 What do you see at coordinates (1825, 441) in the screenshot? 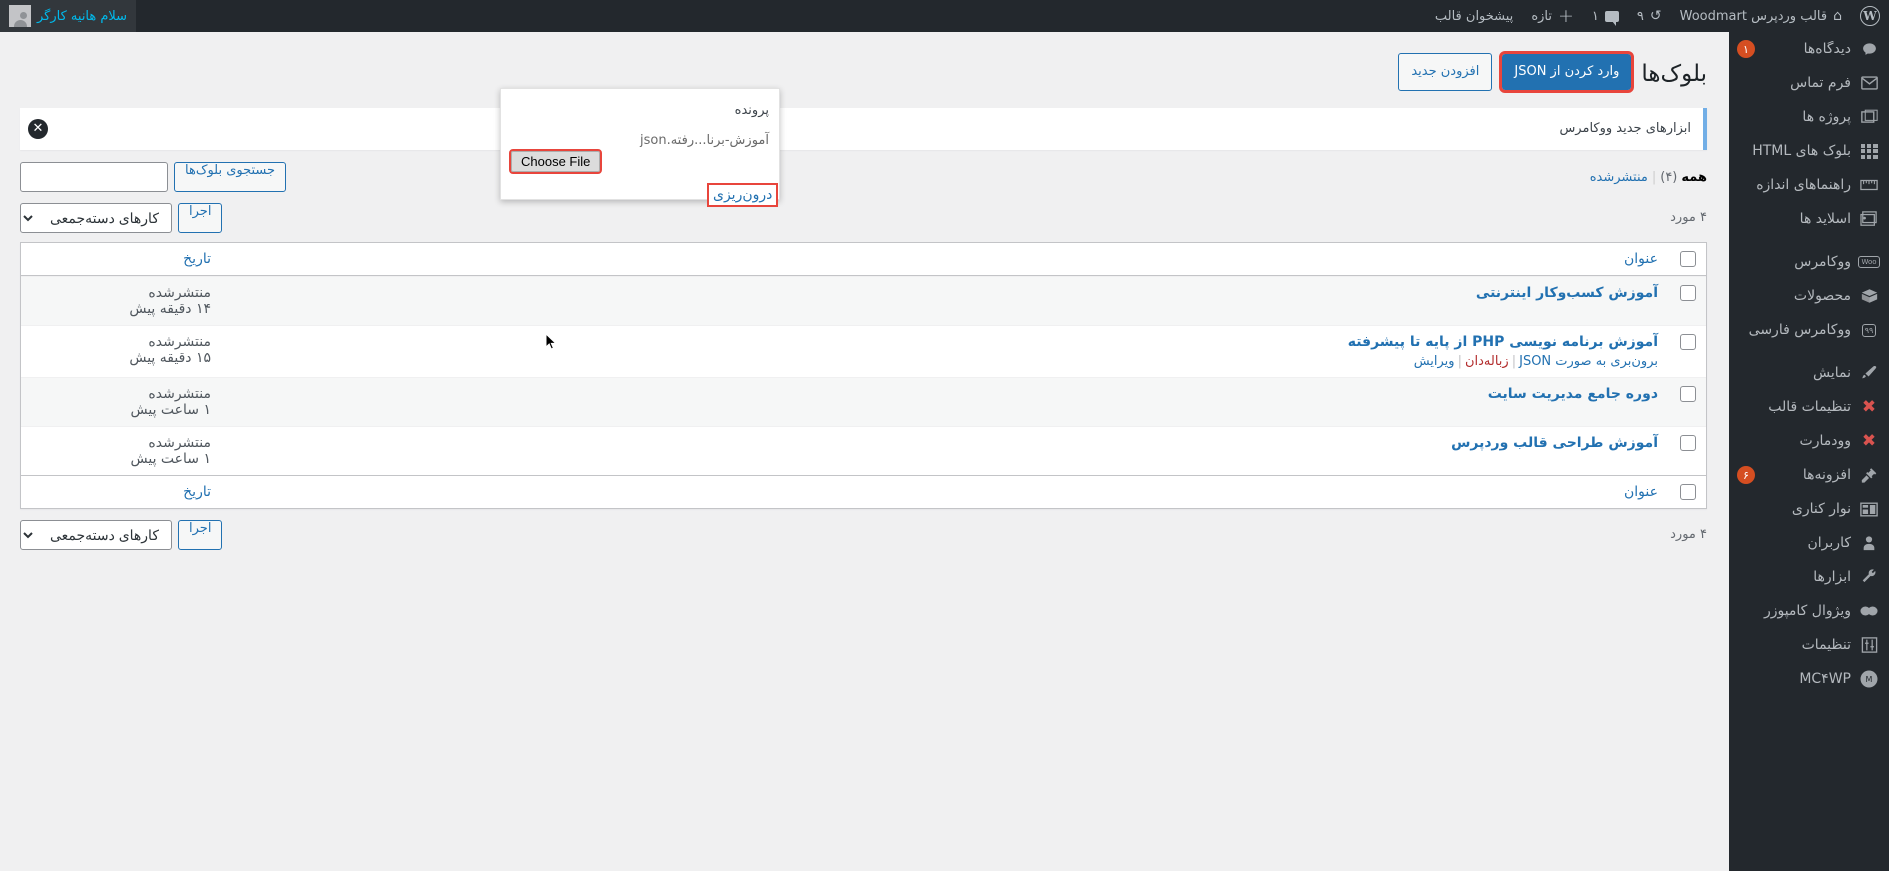
I see `sidebar-item-label: وودمارت` at bounding box center [1825, 441].